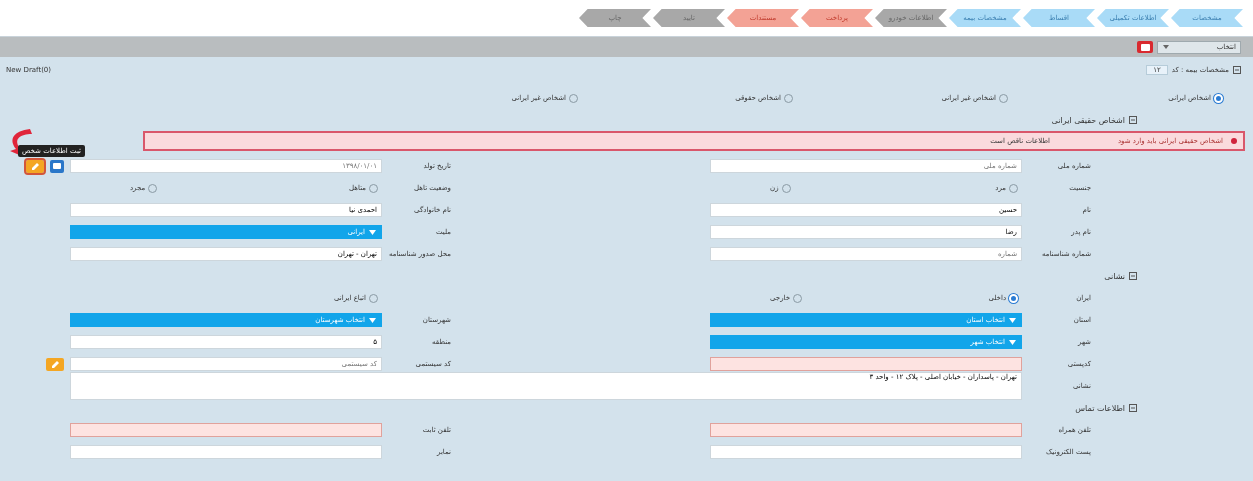  I want to click on bullet-icon, so click(1234, 141).